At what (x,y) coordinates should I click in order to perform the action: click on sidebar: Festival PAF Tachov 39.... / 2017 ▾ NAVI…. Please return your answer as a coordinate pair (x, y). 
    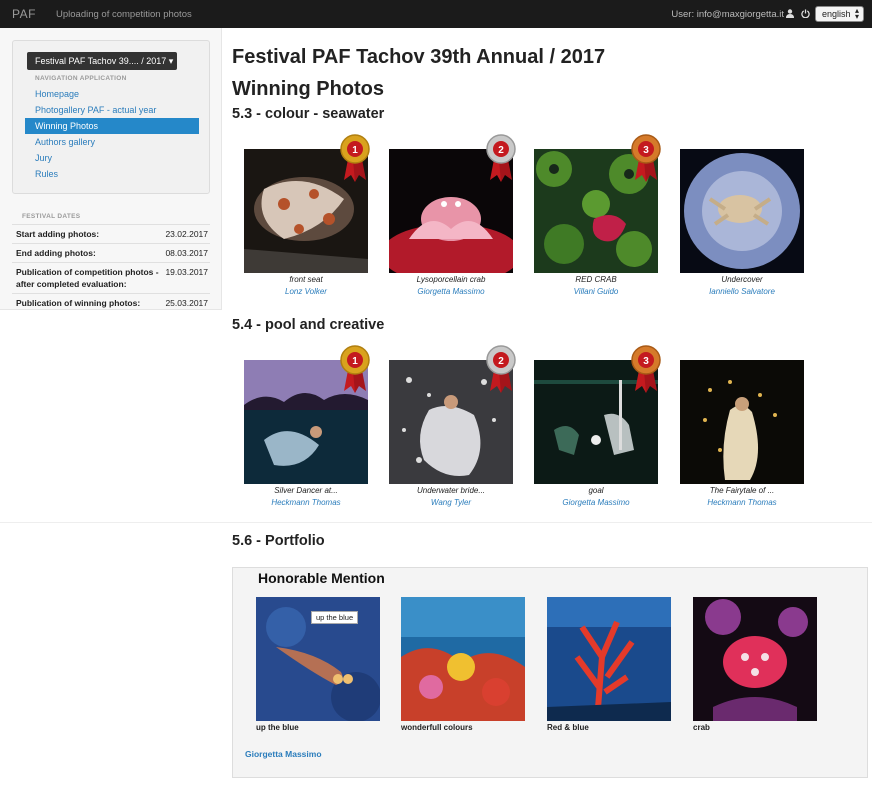
    Looking at the image, I should click on (111, 170).